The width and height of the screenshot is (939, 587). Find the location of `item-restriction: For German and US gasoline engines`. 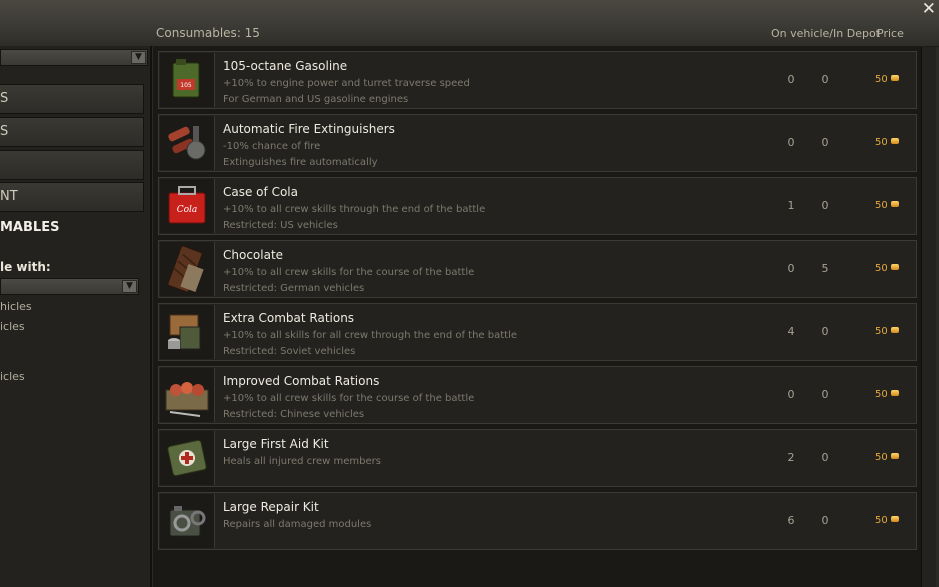

item-restriction: For German and US gasoline engines is located at coordinates (316, 99).